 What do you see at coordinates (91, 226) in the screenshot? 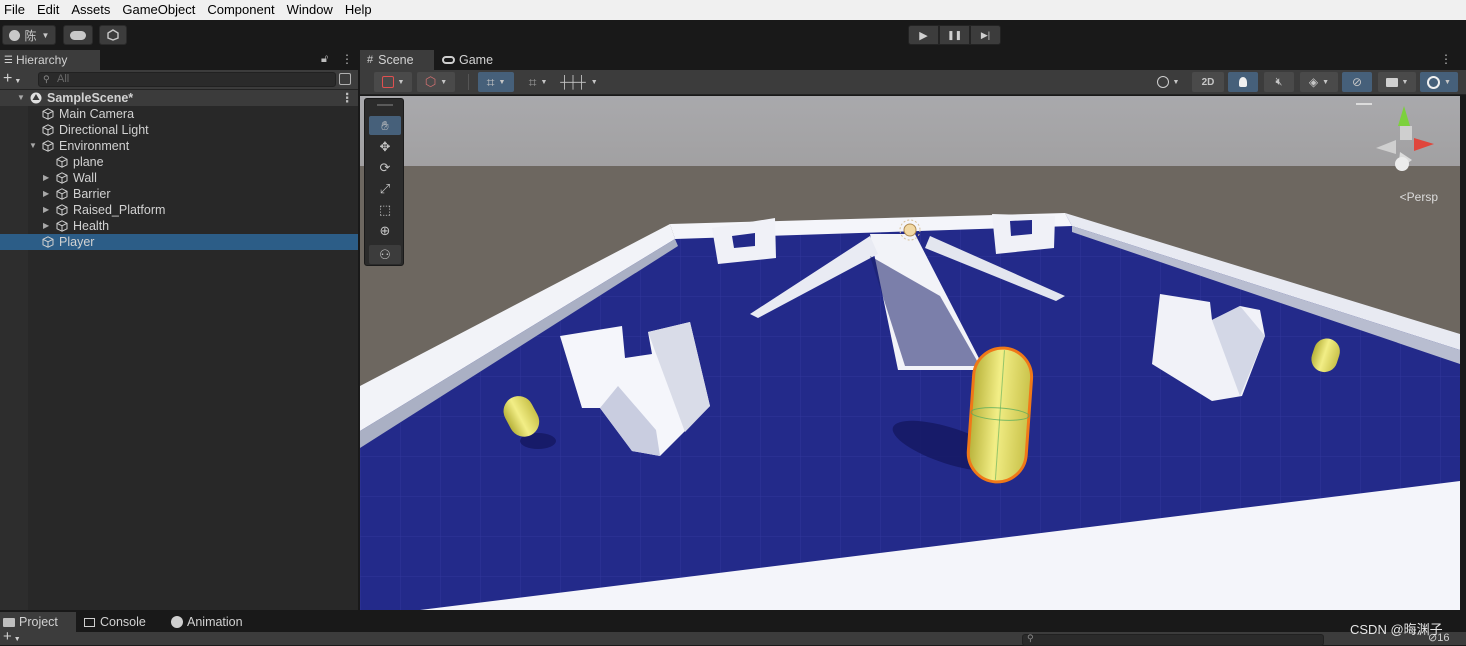
I see `hierarchy-item-label: Health` at bounding box center [91, 226].